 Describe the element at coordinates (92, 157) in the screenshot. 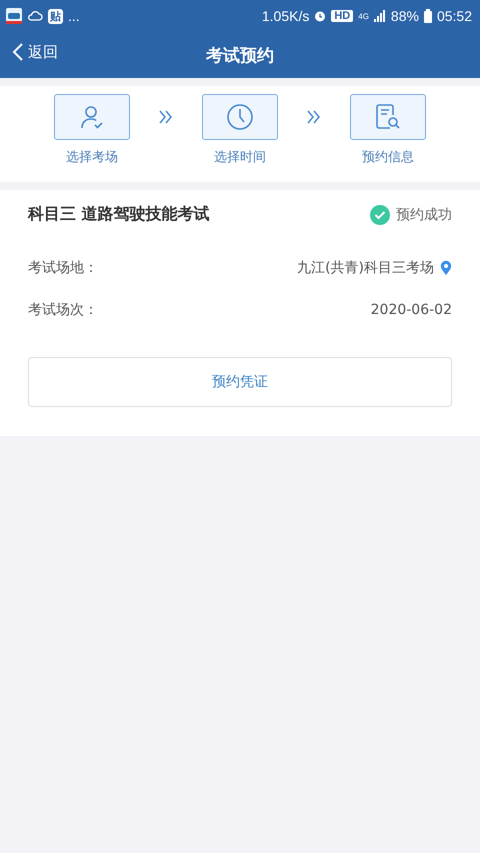

I see `step-label: 选择考场` at that location.